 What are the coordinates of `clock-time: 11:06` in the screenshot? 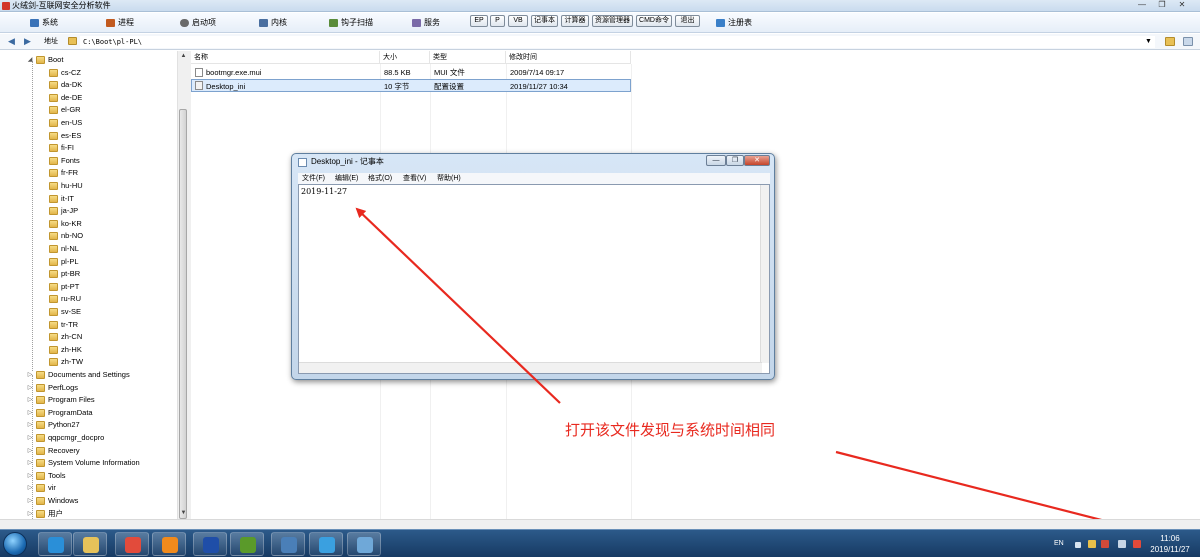 It's located at (1170, 539).